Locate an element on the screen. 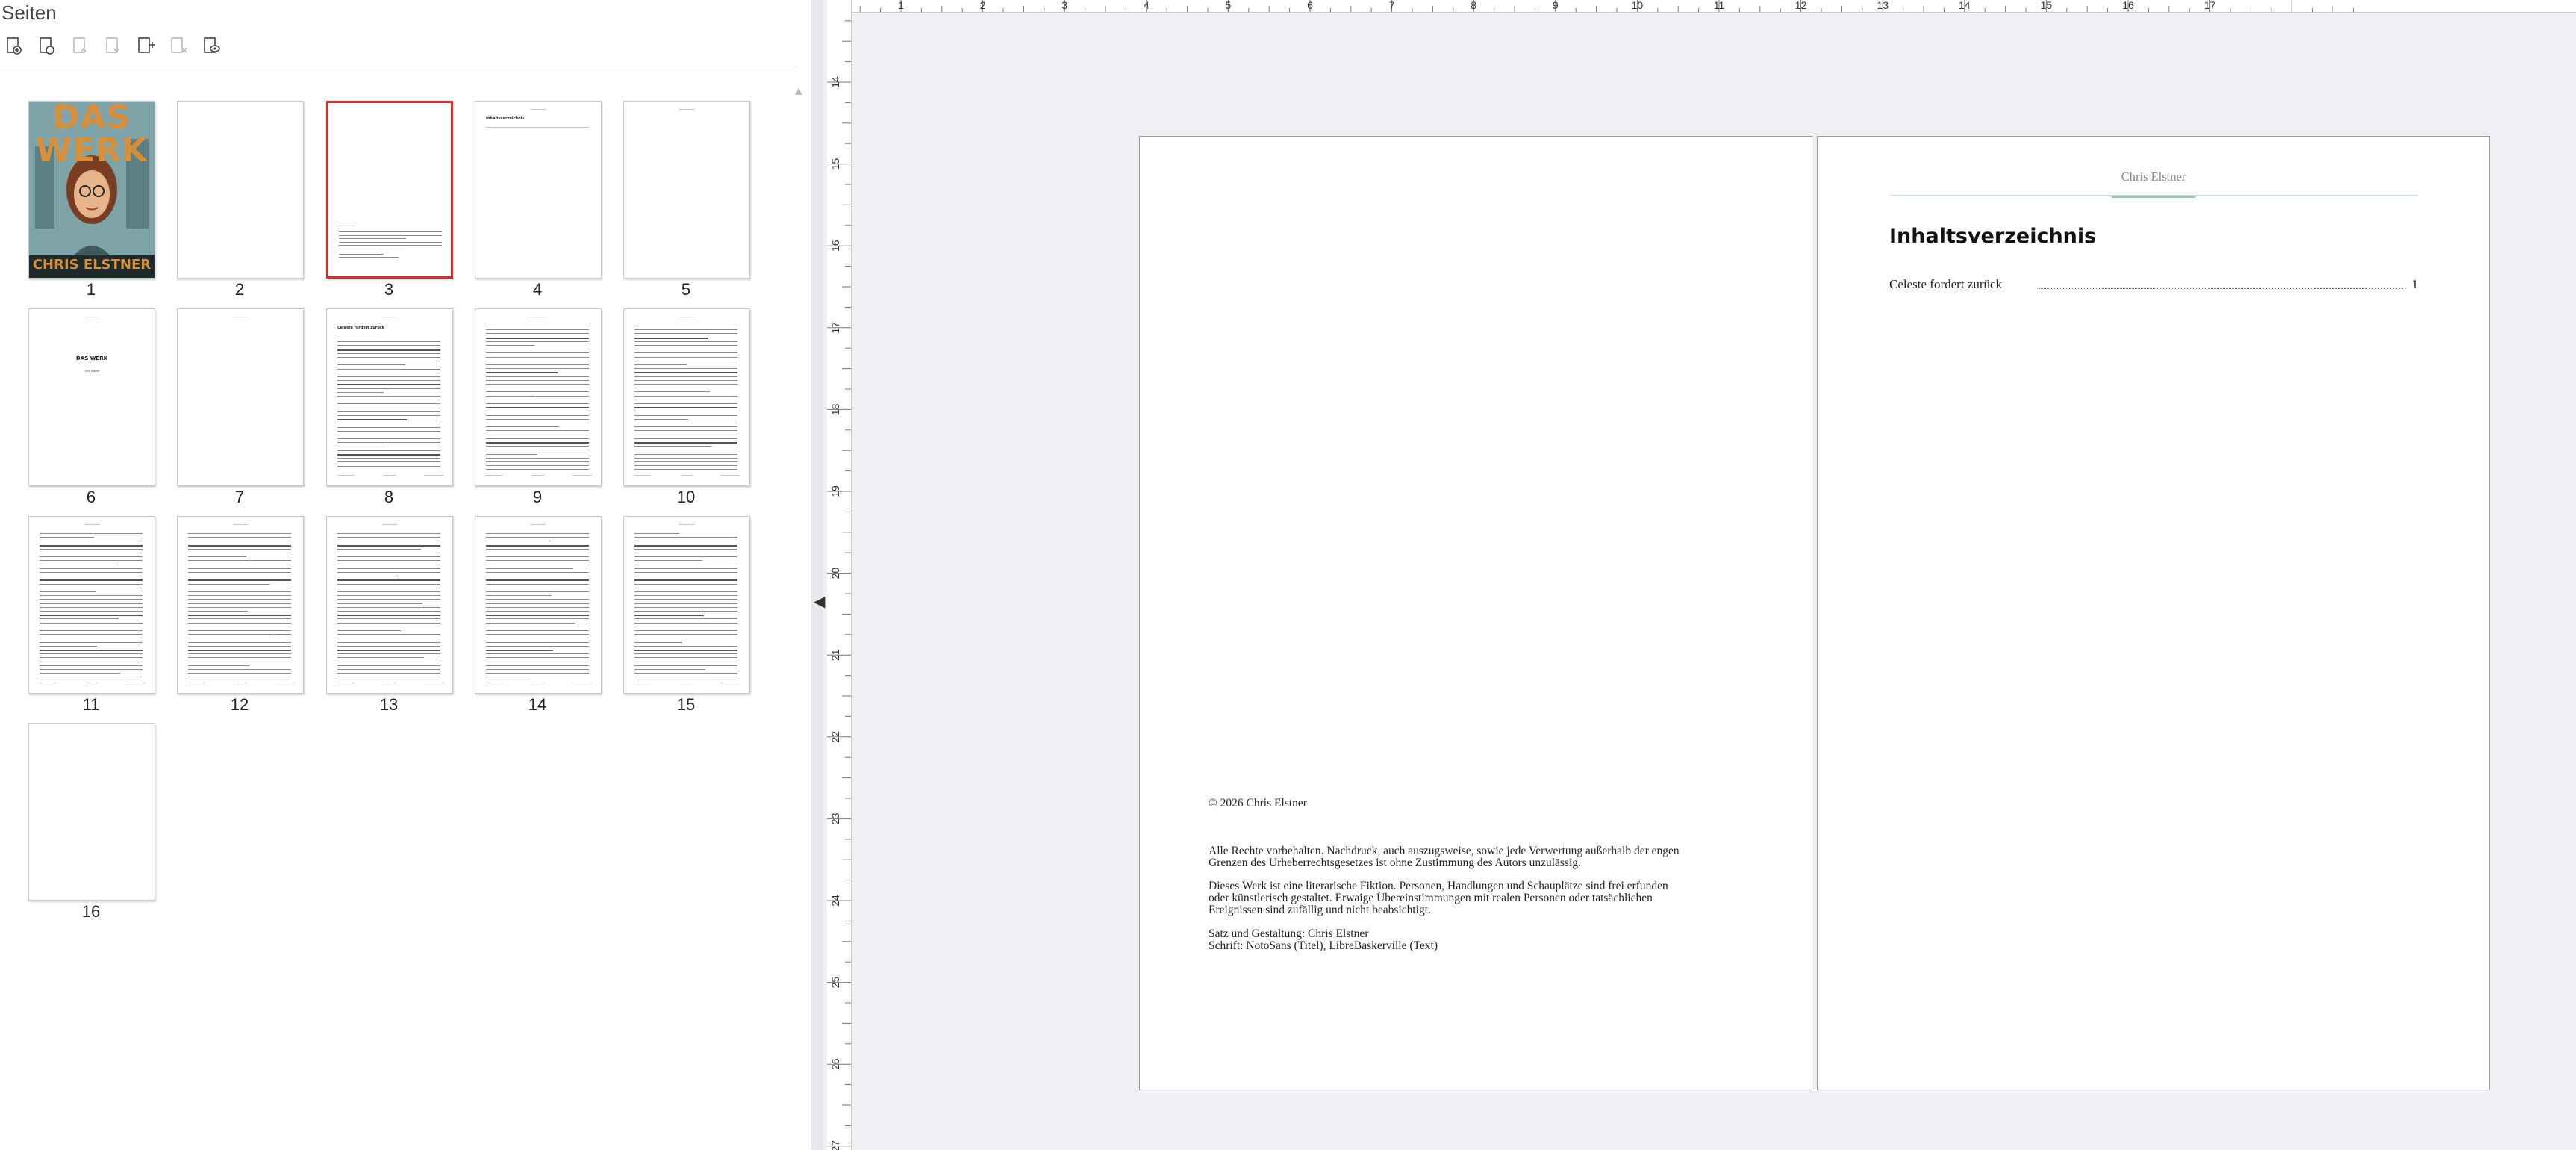  thumb-book-title: DAS WERK is located at coordinates (91, 358).